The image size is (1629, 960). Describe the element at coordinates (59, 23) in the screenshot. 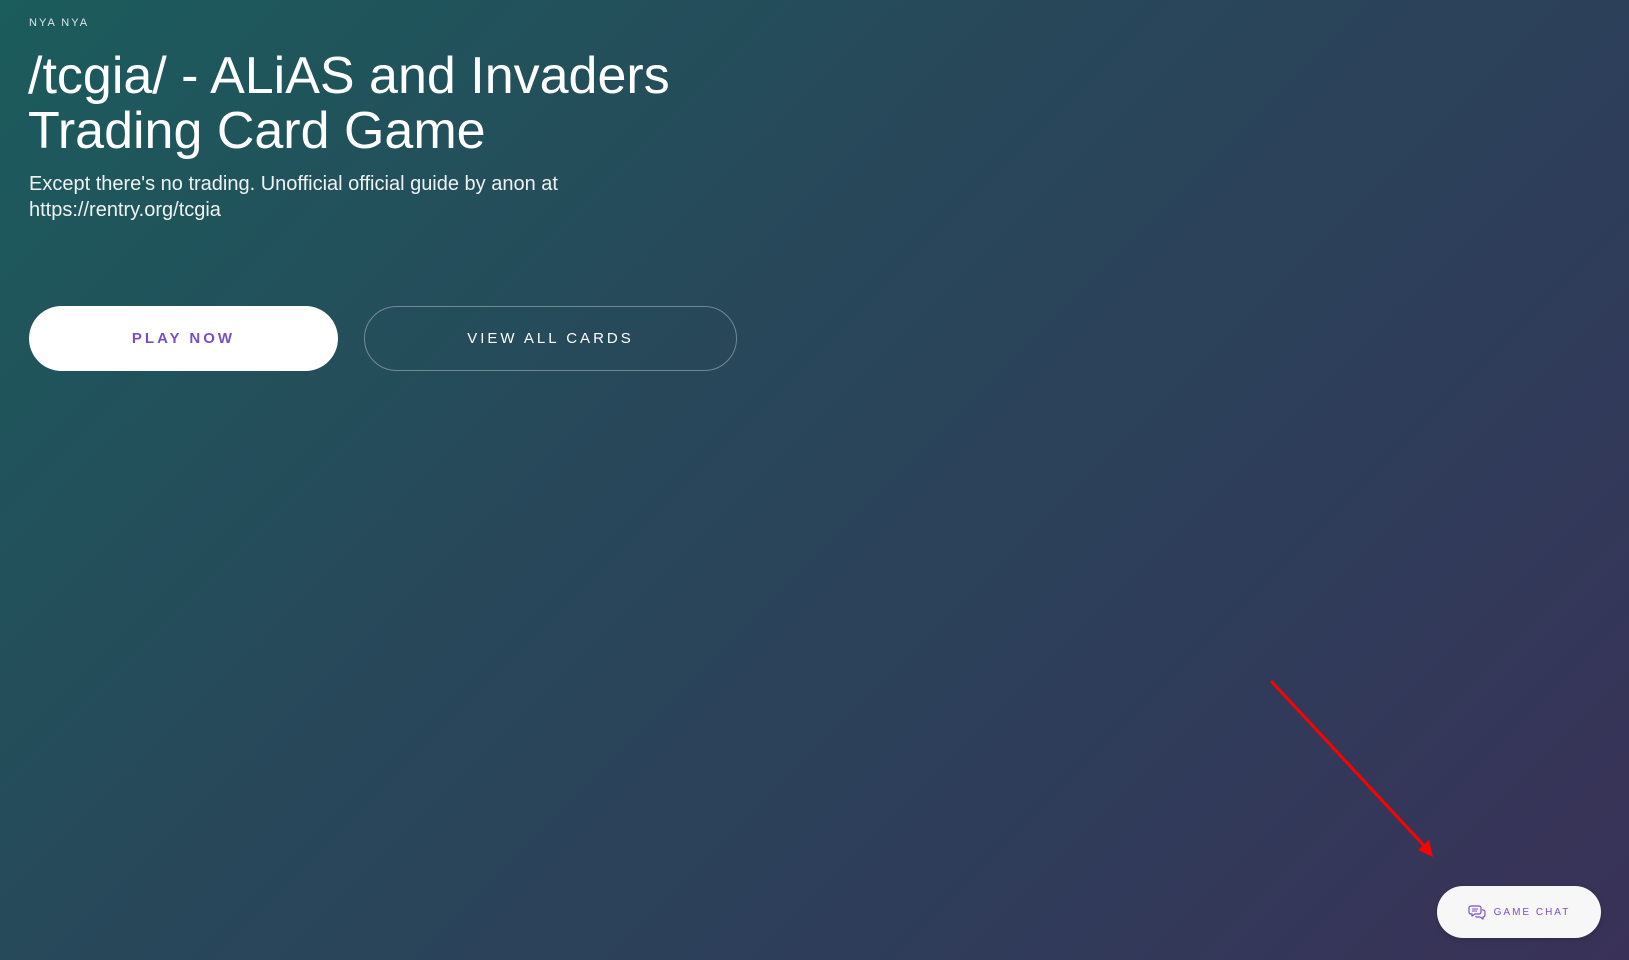

I see `brand-eyebrow: NYA NYA` at that location.